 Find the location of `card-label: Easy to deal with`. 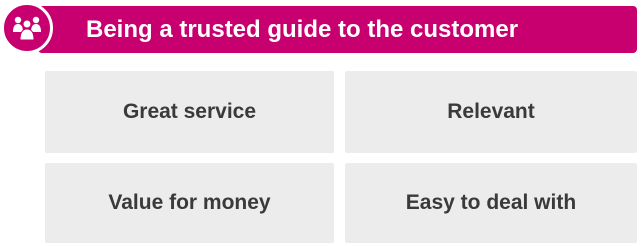

card-label: Easy to deal with is located at coordinates (491, 202).